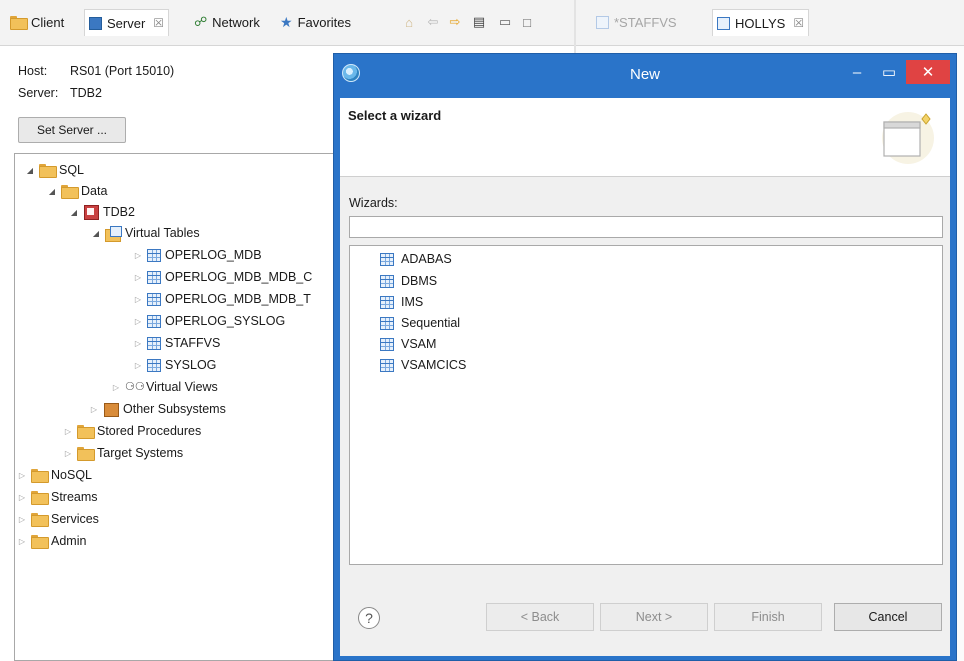 This screenshot has width=964, height=661. What do you see at coordinates (145, 233) in the screenshot?
I see `tree-item-virtual-tables: ◢ Virtual Tables` at bounding box center [145, 233].